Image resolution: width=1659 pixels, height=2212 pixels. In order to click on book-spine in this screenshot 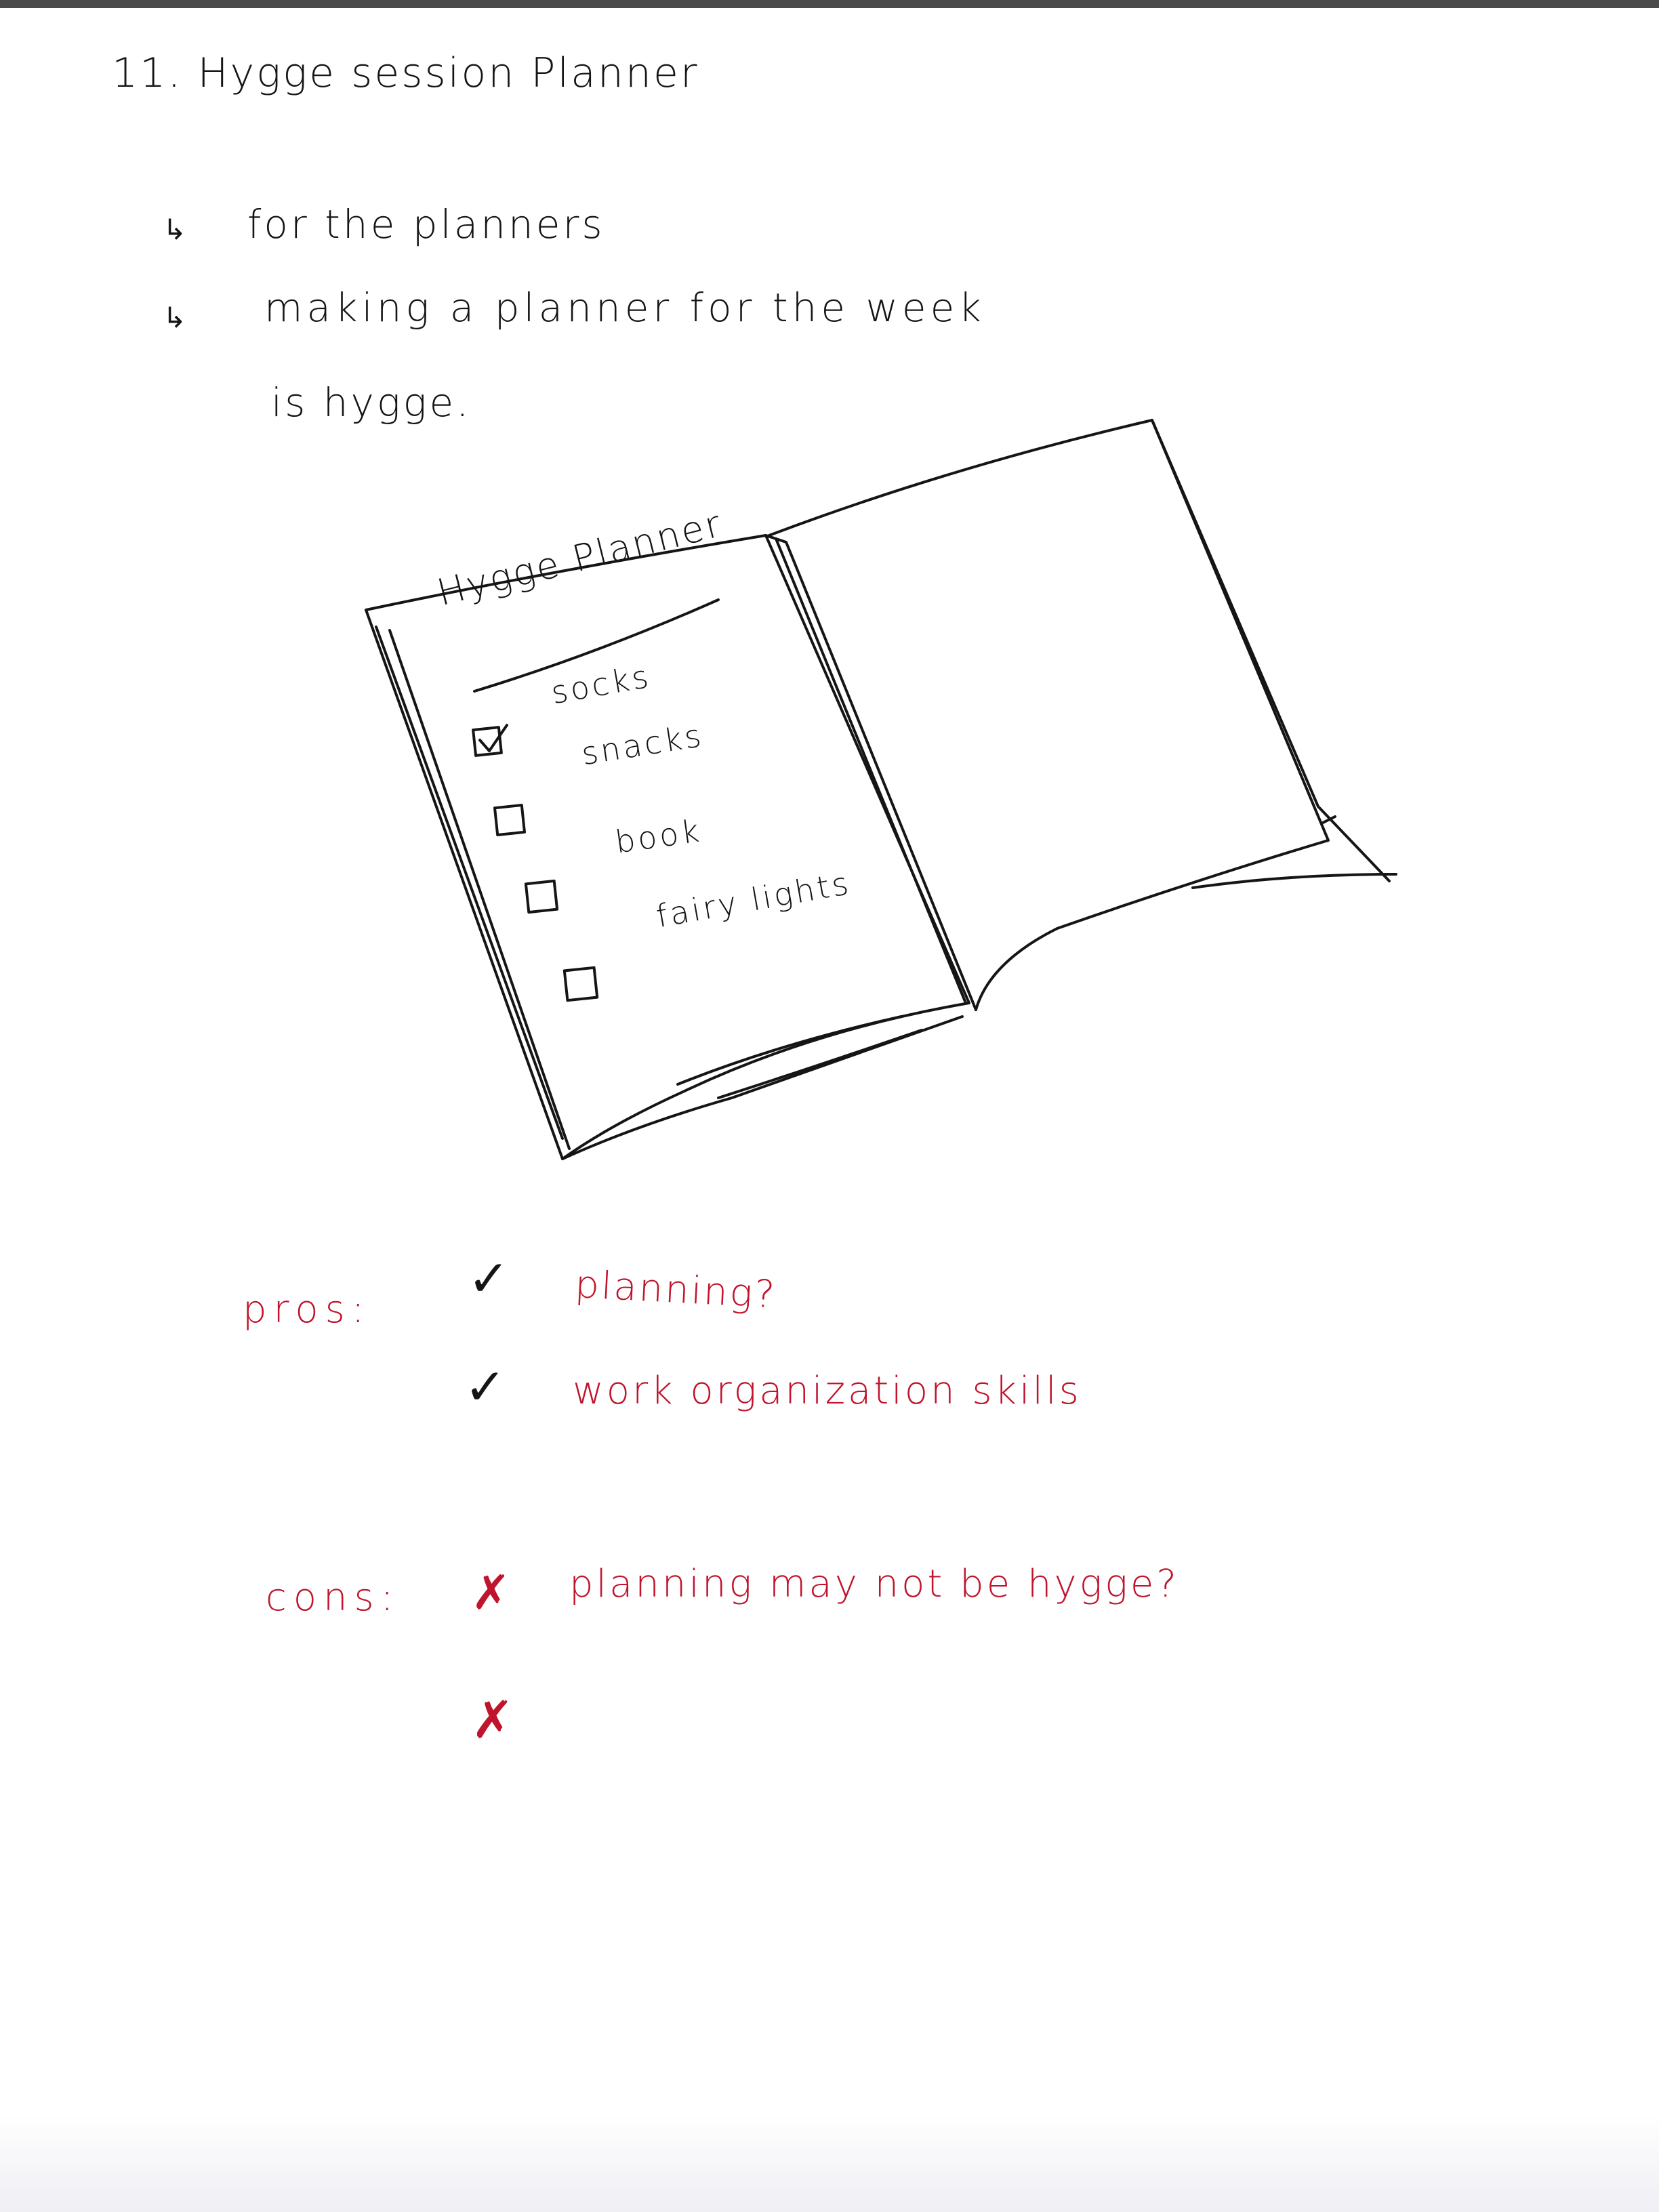, I will do `click(871, 771)`.